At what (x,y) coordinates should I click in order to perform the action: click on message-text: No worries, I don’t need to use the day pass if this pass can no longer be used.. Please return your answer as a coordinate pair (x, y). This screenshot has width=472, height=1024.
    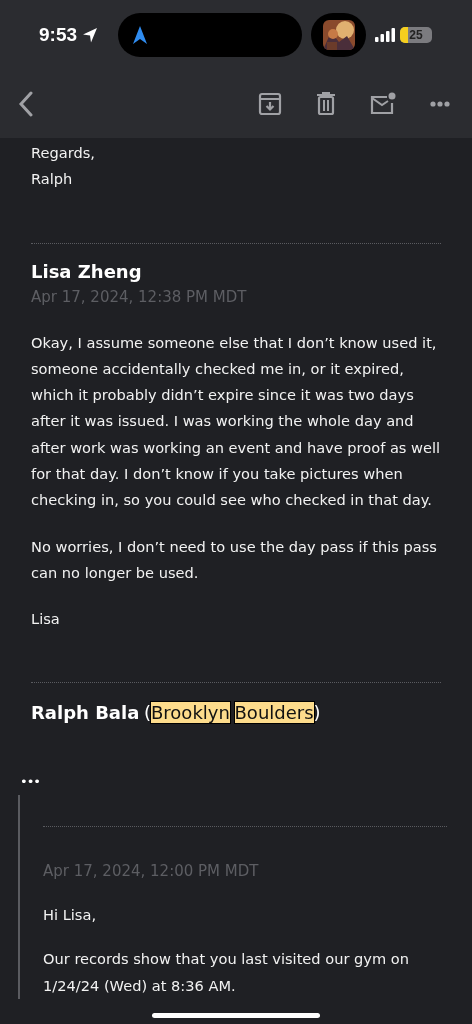
    Looking at the image, I should click on (234, 559).